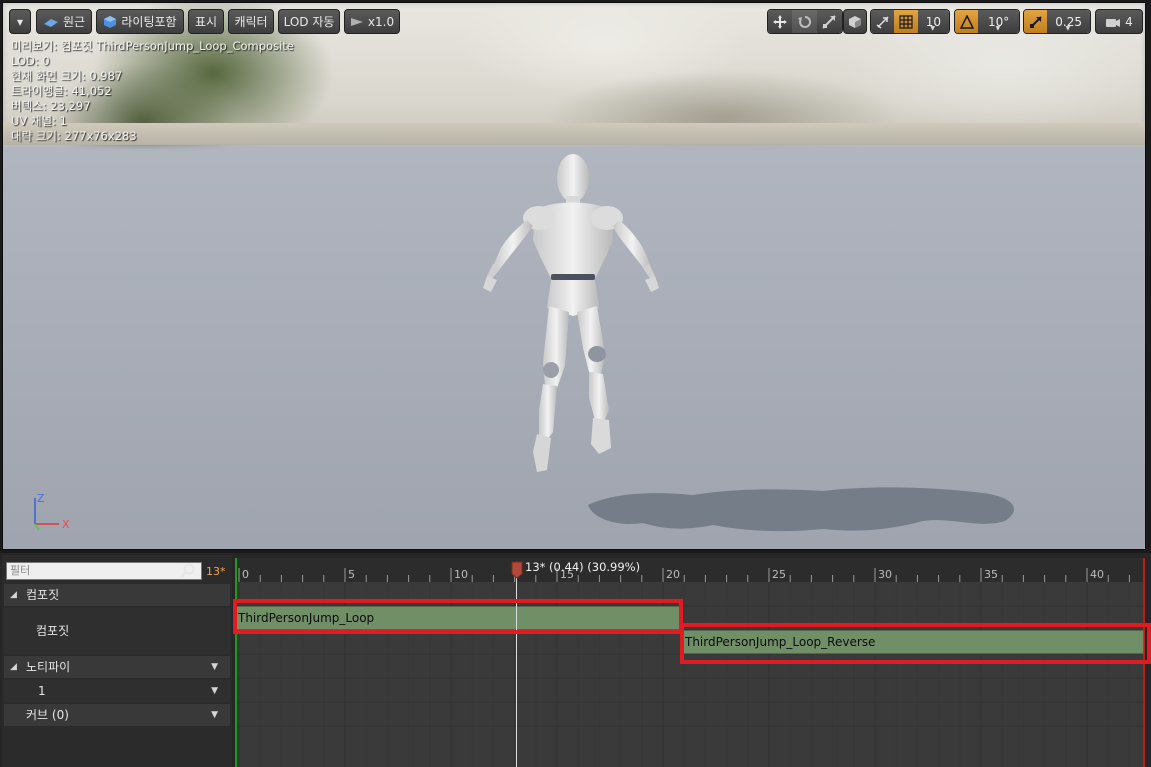  I want to click on rotation-snap-value: 10° ▼, so click(998, 21).